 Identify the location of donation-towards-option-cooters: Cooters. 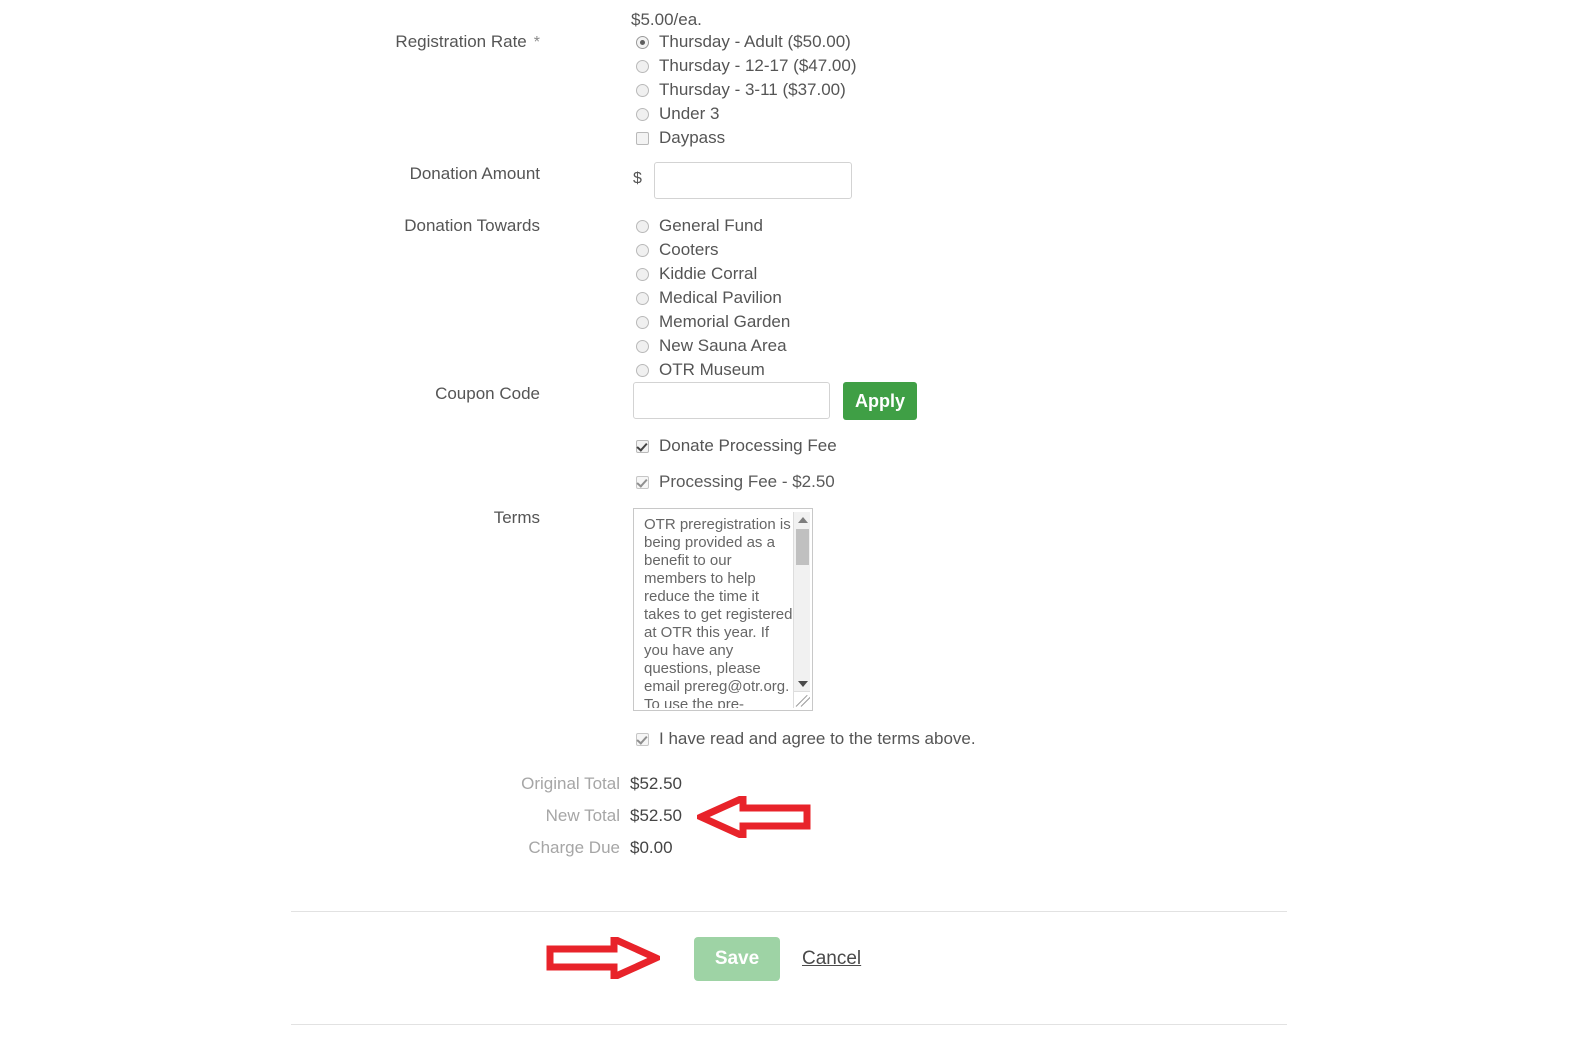
(713, 250).